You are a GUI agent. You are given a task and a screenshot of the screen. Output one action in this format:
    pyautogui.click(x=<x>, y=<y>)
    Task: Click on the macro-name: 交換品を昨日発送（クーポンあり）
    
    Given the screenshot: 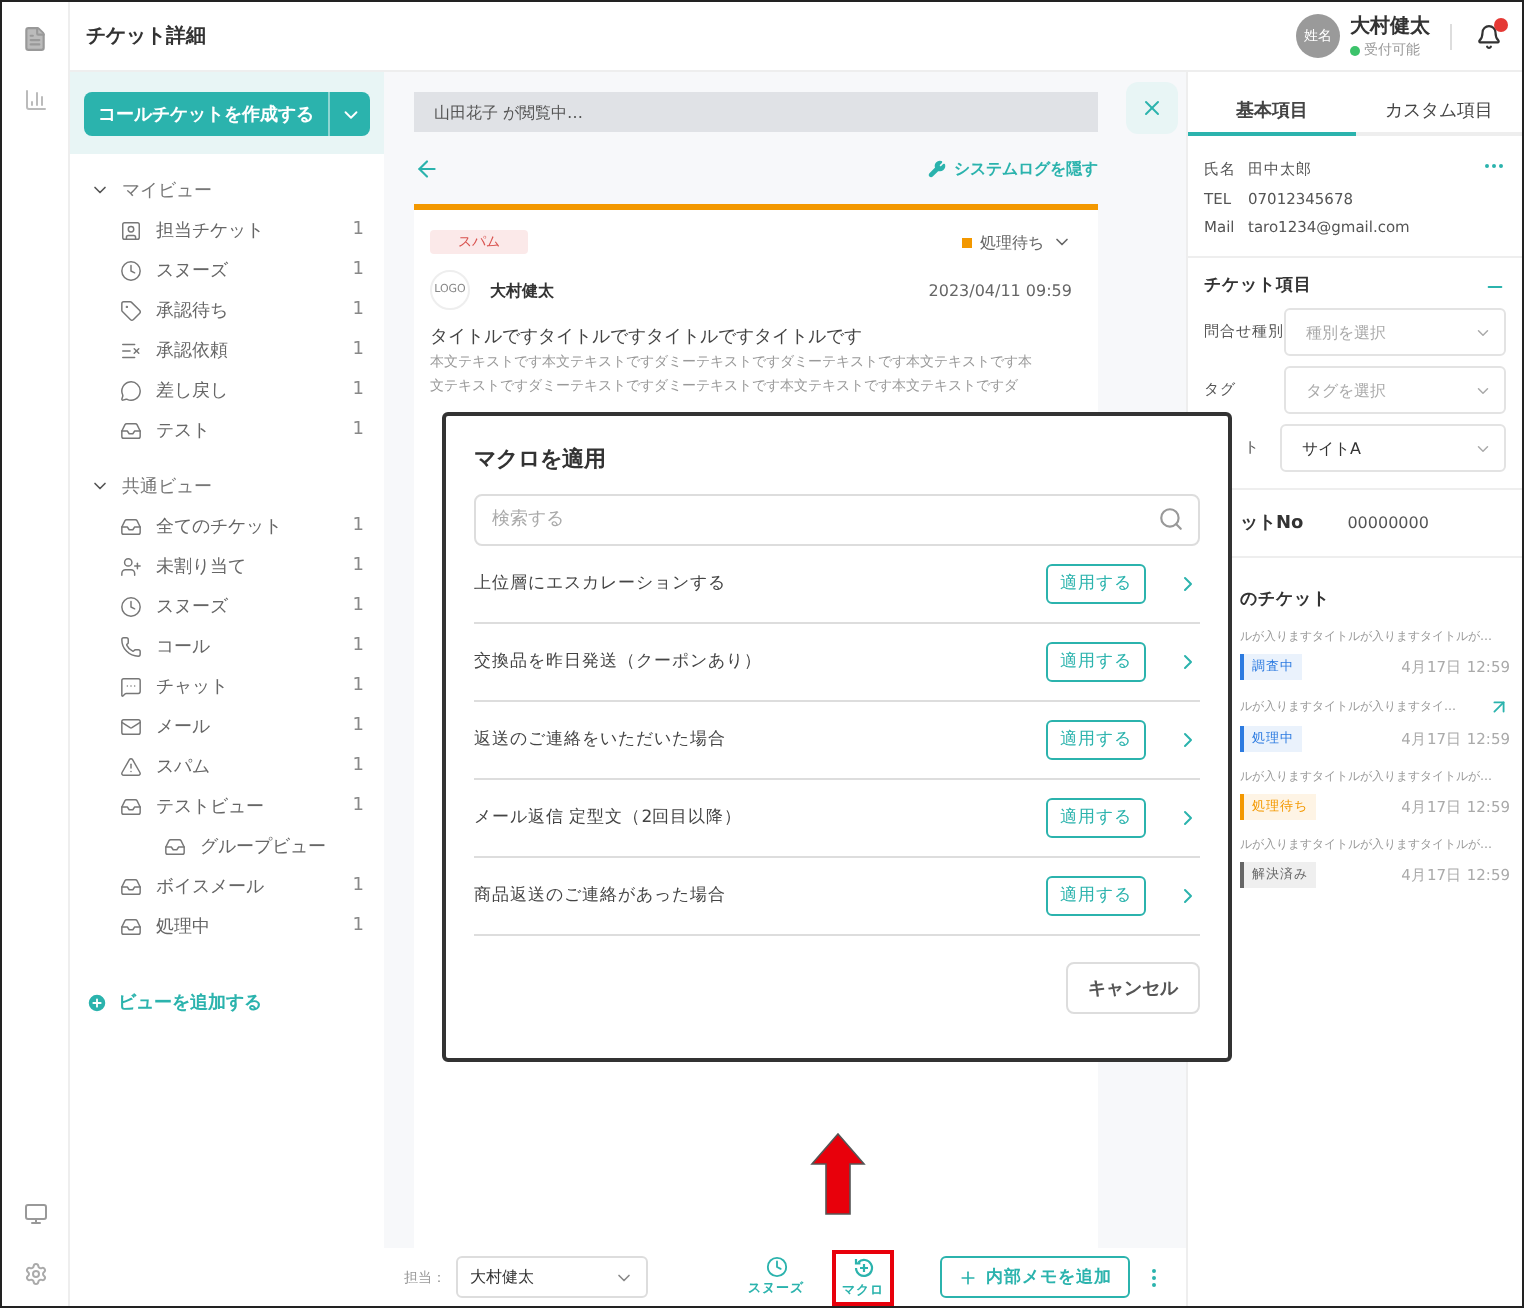 What is the action you would take?
    pyautogui.click(x=619, y=662)
    